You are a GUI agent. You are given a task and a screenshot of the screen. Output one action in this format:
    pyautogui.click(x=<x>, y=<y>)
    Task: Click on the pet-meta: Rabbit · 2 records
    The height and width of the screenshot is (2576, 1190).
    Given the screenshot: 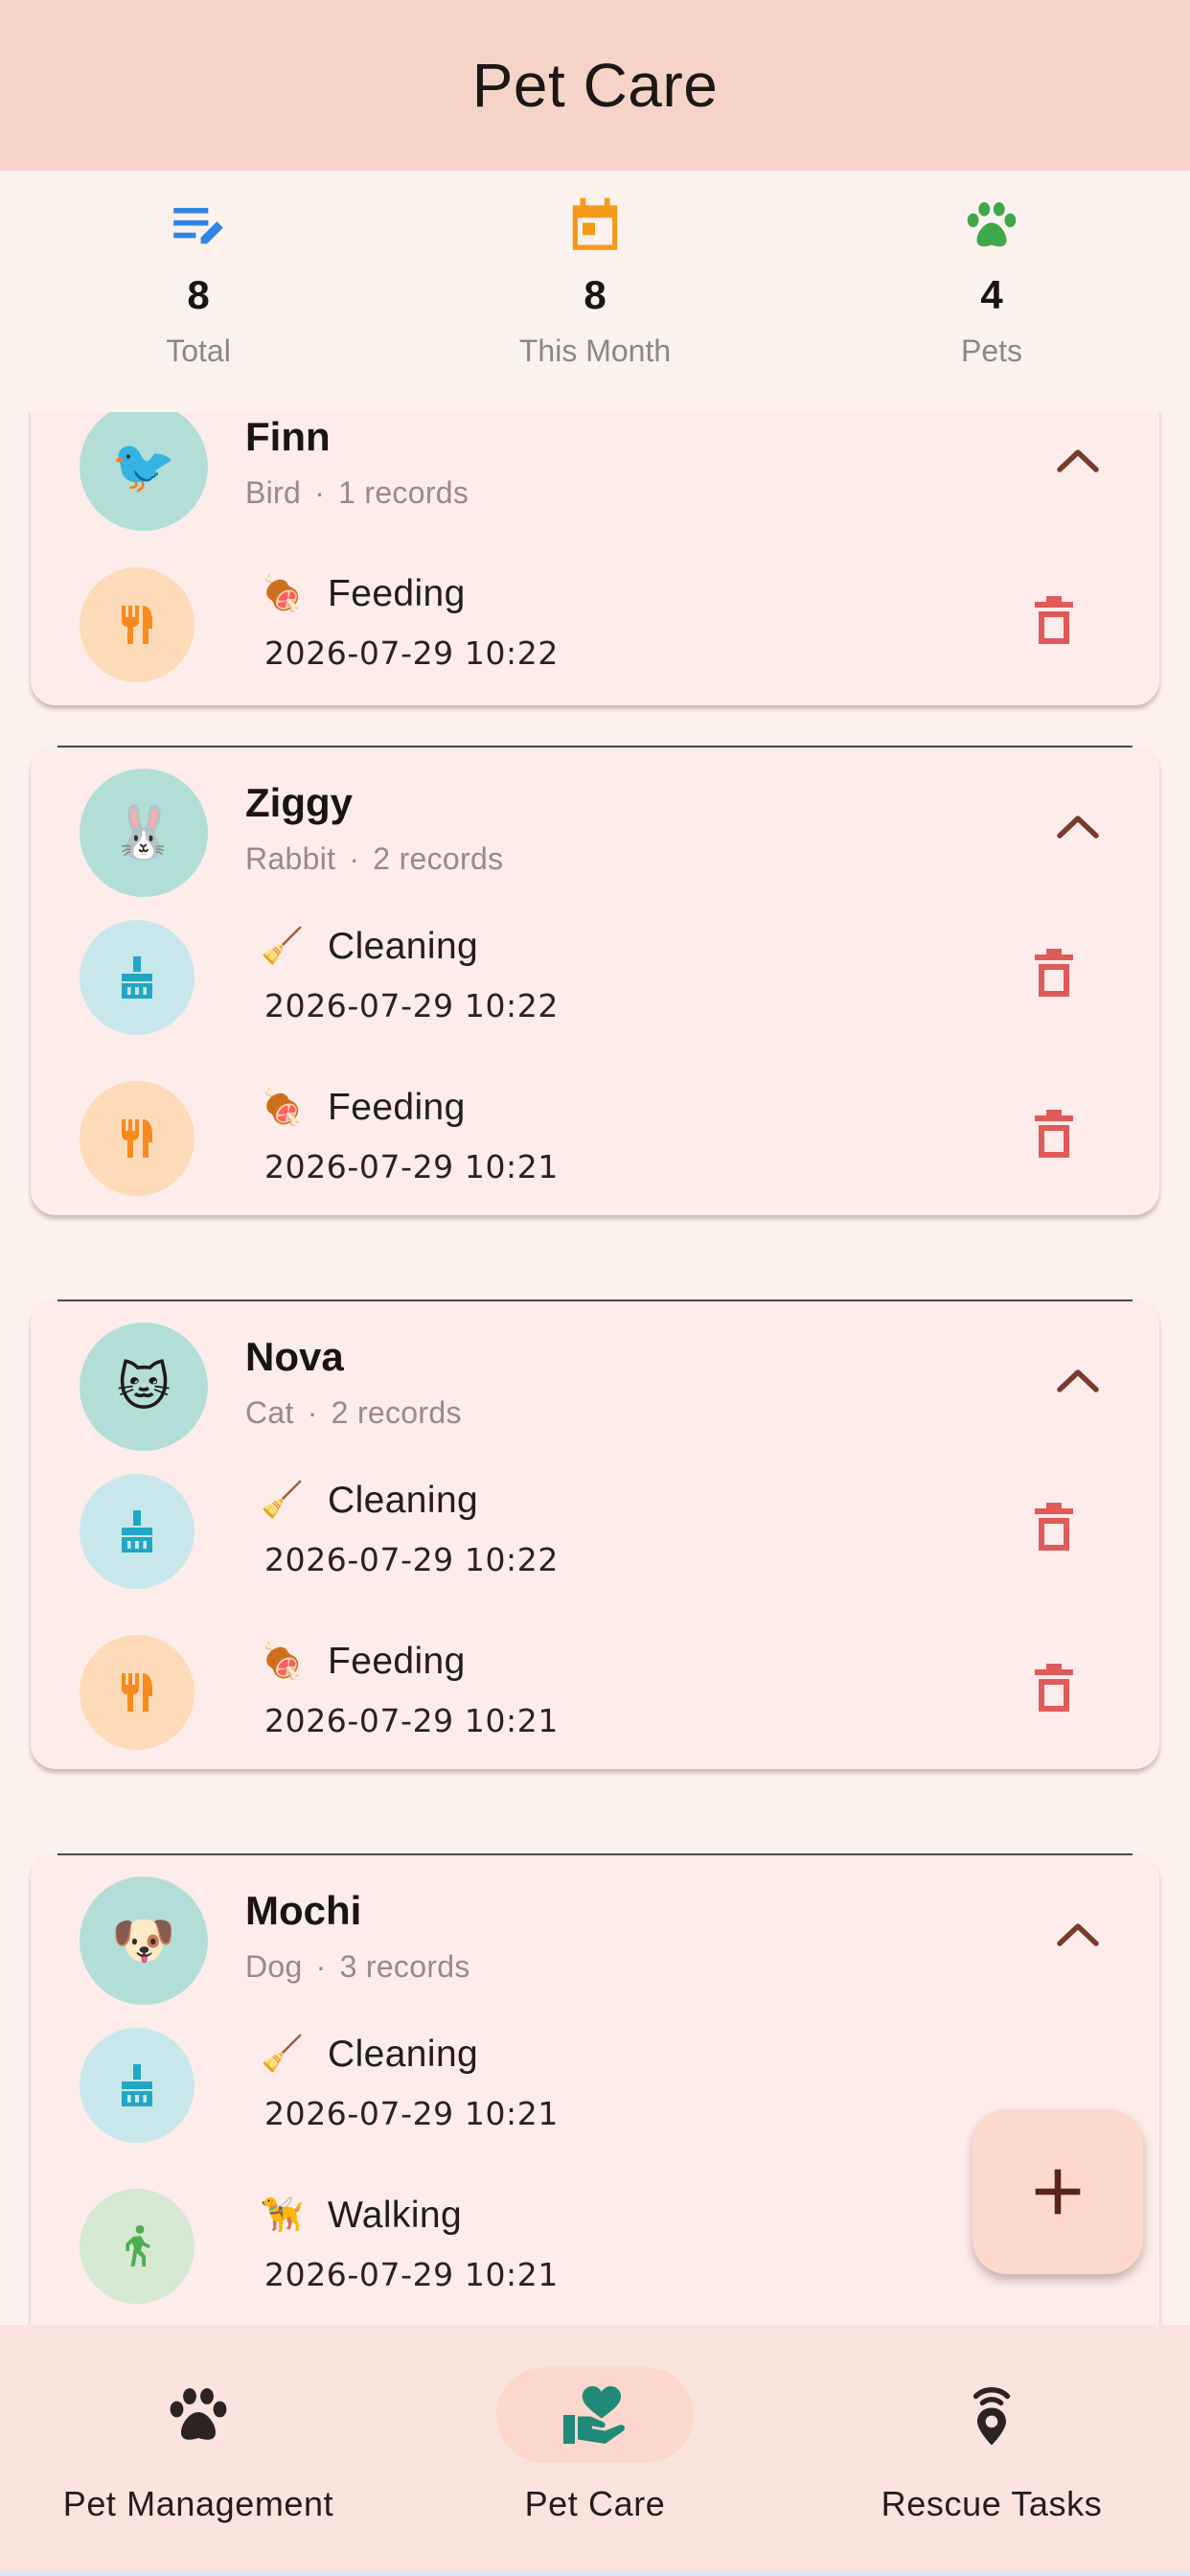 What is the action you would take?
    pyautogui.click(x=374, y=858)
    